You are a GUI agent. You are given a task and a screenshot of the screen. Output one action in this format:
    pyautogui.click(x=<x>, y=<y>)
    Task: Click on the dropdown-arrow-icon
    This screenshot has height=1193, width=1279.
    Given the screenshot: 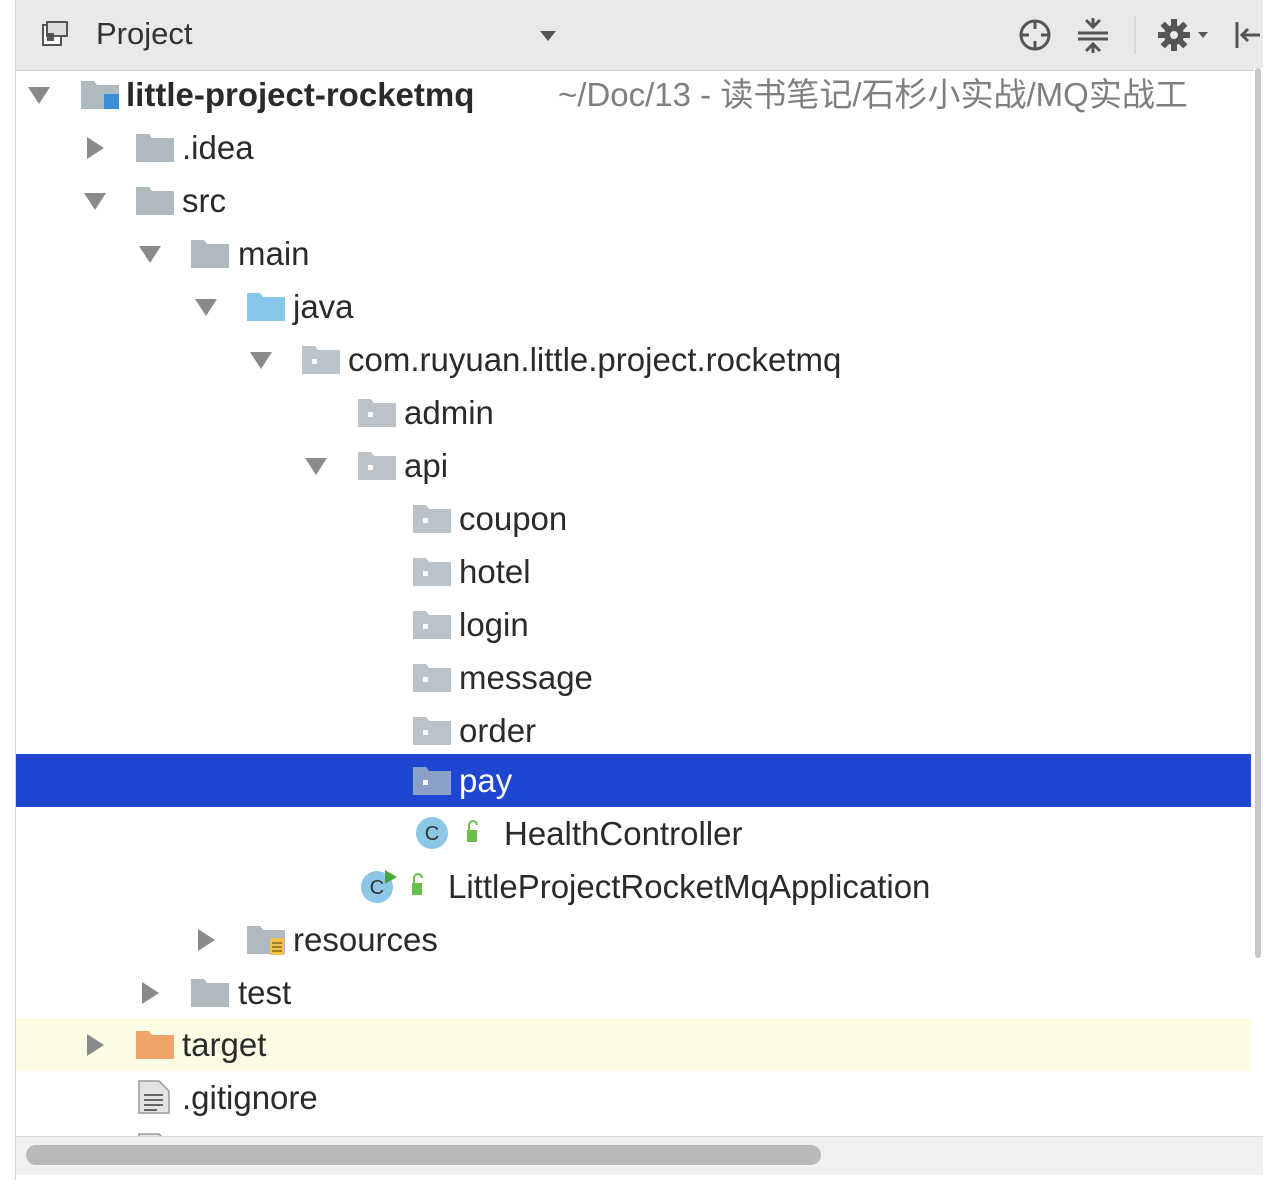 What is the action you would take?
    pyautogui.click(x=548, y=36)
    